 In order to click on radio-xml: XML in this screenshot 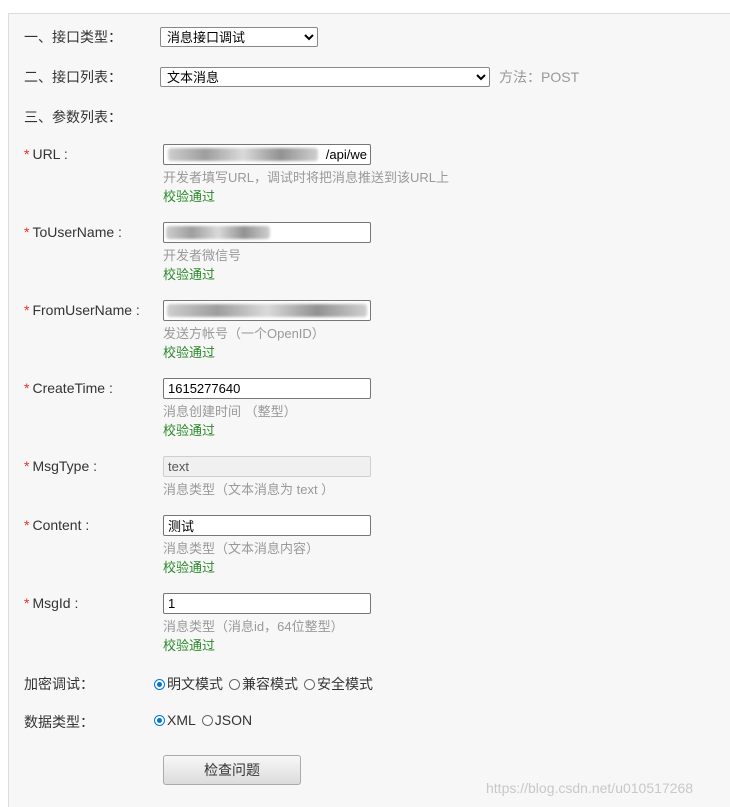, I will do `click(175, 720)`.